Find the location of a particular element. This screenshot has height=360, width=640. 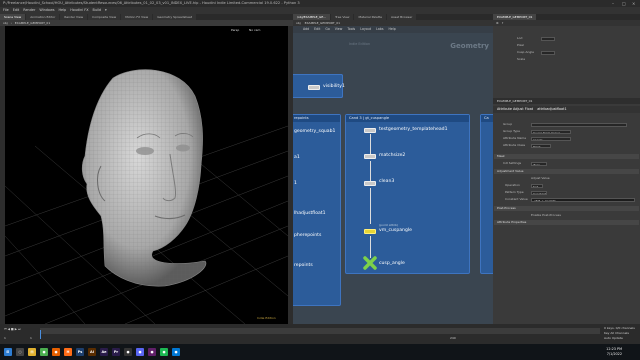

section-adjustment-value: Adjustment Value is located at coordinates (566, 171).